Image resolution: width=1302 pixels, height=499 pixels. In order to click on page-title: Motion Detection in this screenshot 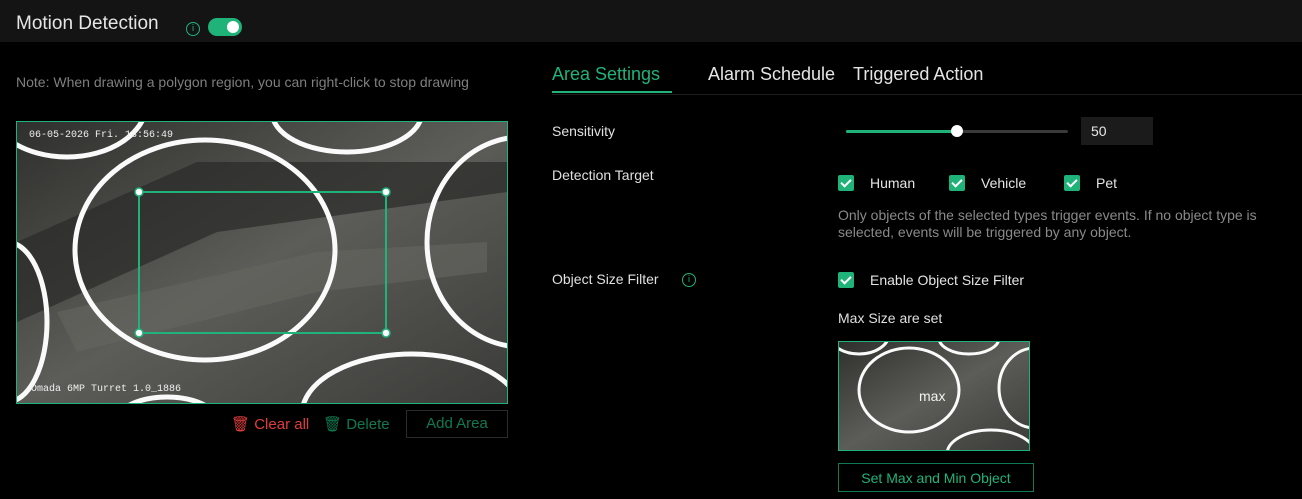, I will do `click(87, 23)`.